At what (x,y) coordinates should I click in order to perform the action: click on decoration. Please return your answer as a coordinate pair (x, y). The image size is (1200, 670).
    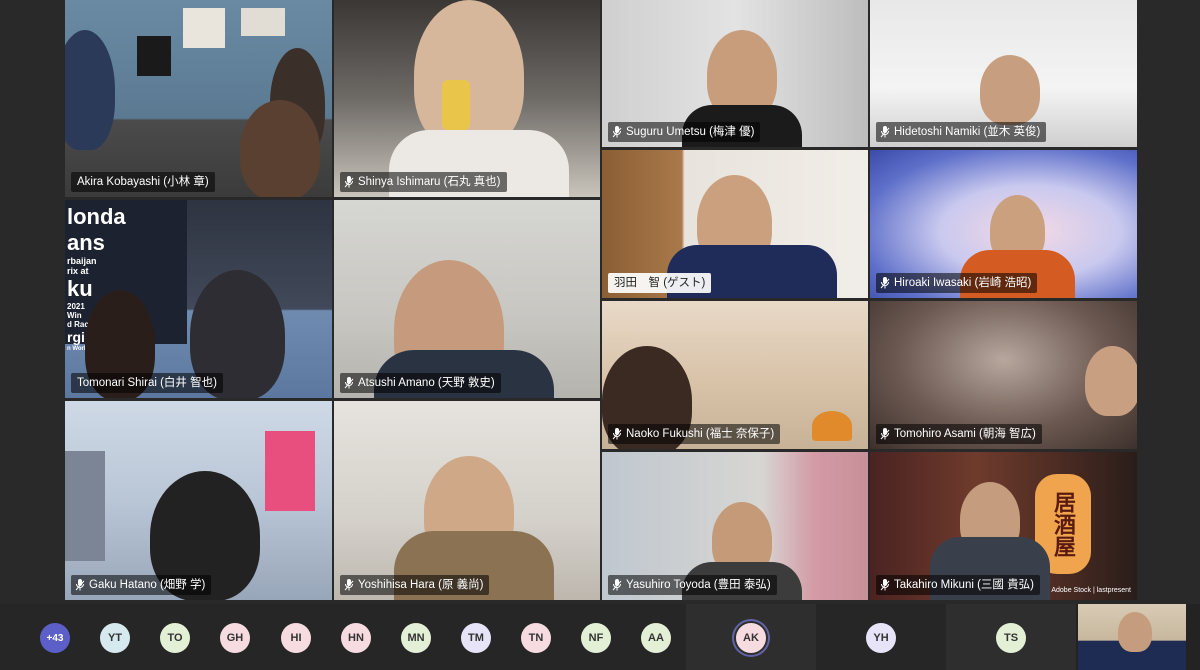
    Looking at the image, I should click on (832, 426).